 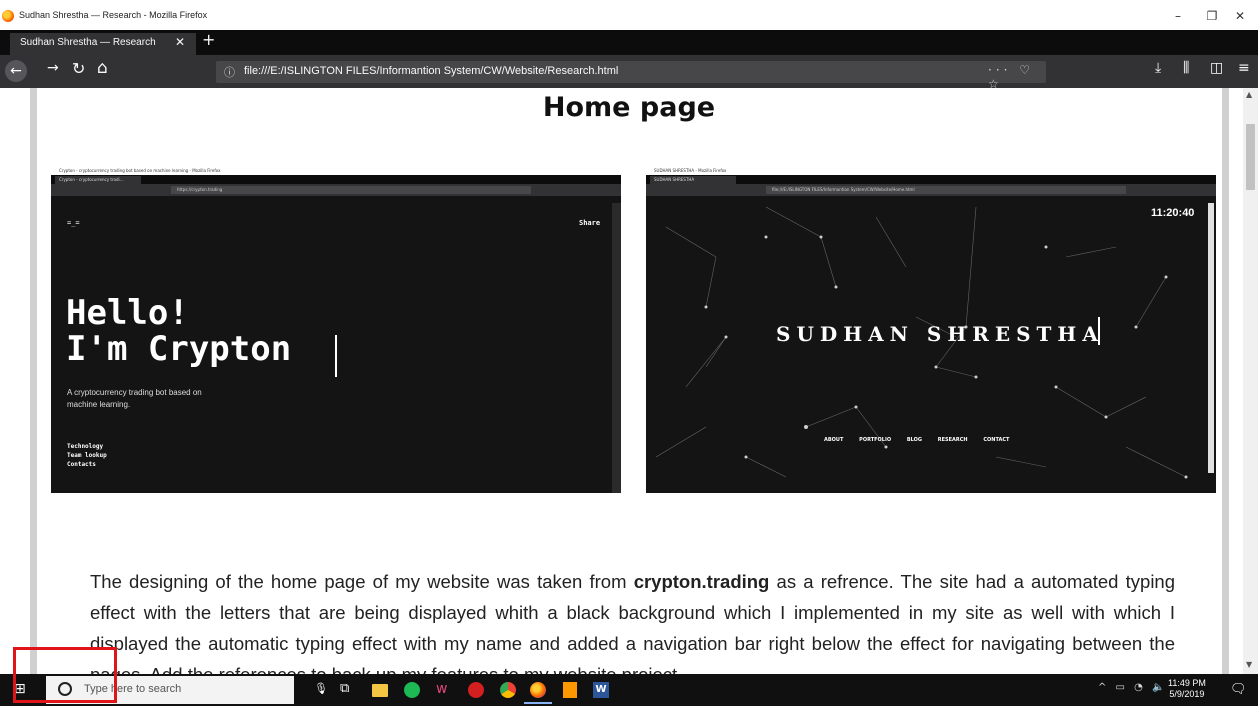 What do you see at coordinates (690, 170) in the screenshot?
I see `shot-window-title: SUDHAN SHRESTHA - Mozilla Firefox` at bounding box center [690, 170].